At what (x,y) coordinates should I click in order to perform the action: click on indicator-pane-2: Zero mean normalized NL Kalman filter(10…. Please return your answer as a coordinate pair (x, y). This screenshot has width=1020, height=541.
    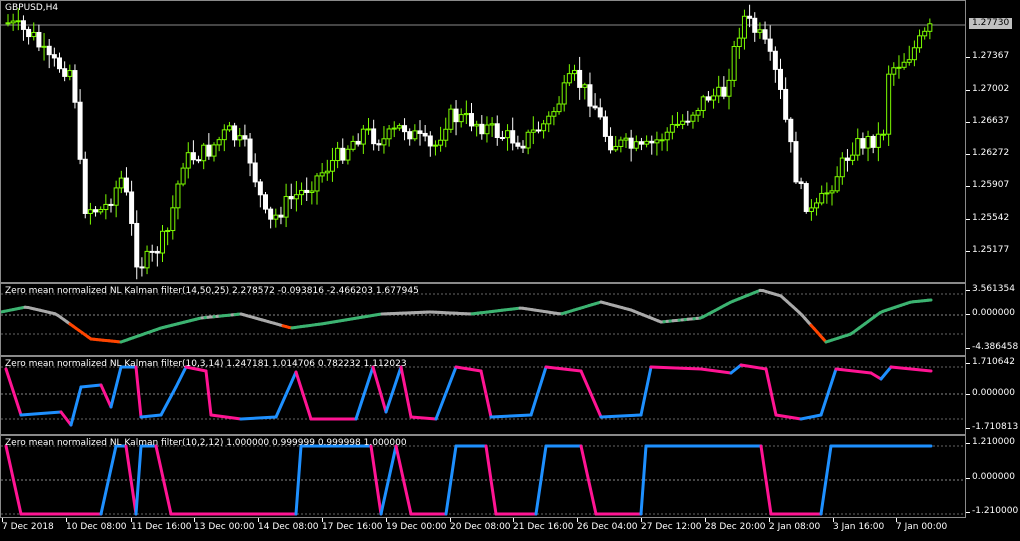
    Looking at the image, I should click on (483, 395).